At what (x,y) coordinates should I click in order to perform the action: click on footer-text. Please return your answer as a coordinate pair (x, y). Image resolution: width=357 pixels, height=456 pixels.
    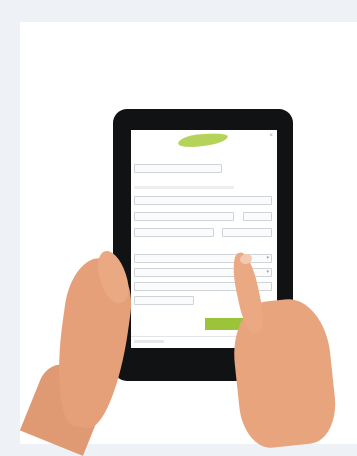
    Looking at the image, I should click on (149, 341).